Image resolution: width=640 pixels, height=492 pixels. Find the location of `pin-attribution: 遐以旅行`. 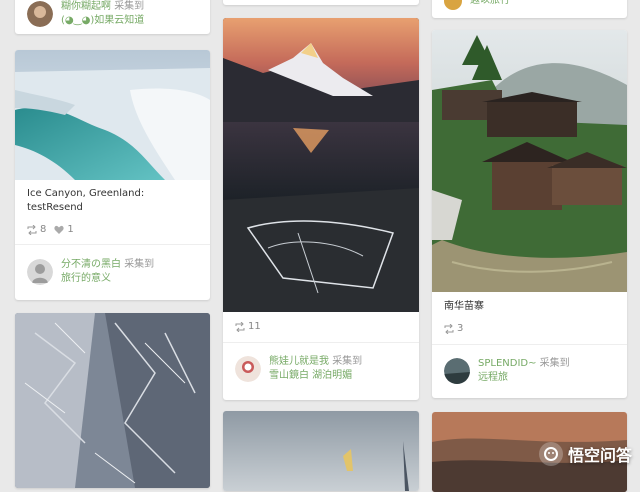

pin-attribution: 遐以旅行 is located at coordinates (477, 5).